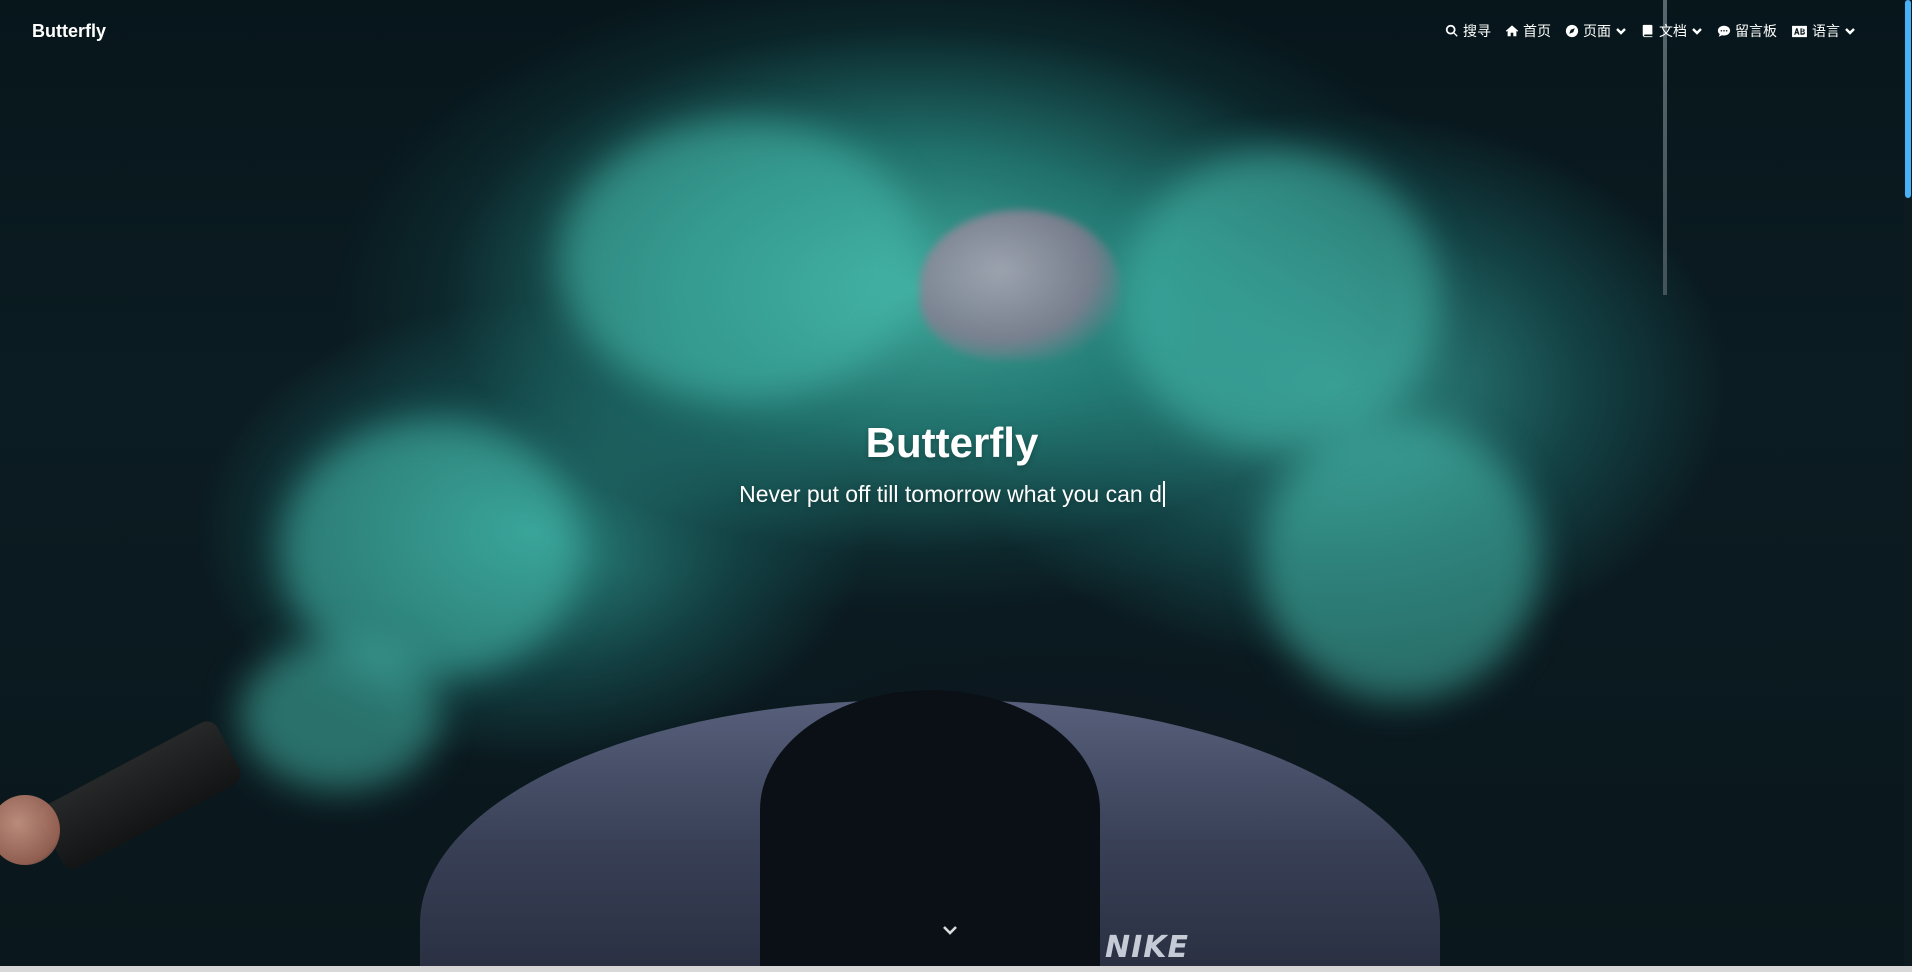 The height and width of the screenshot is (972, 1912). What do you see at coordinates (1477, 32) in the screenshot?
I see `nav-search-label: 搜寻` at bounding box center [1477, 32].